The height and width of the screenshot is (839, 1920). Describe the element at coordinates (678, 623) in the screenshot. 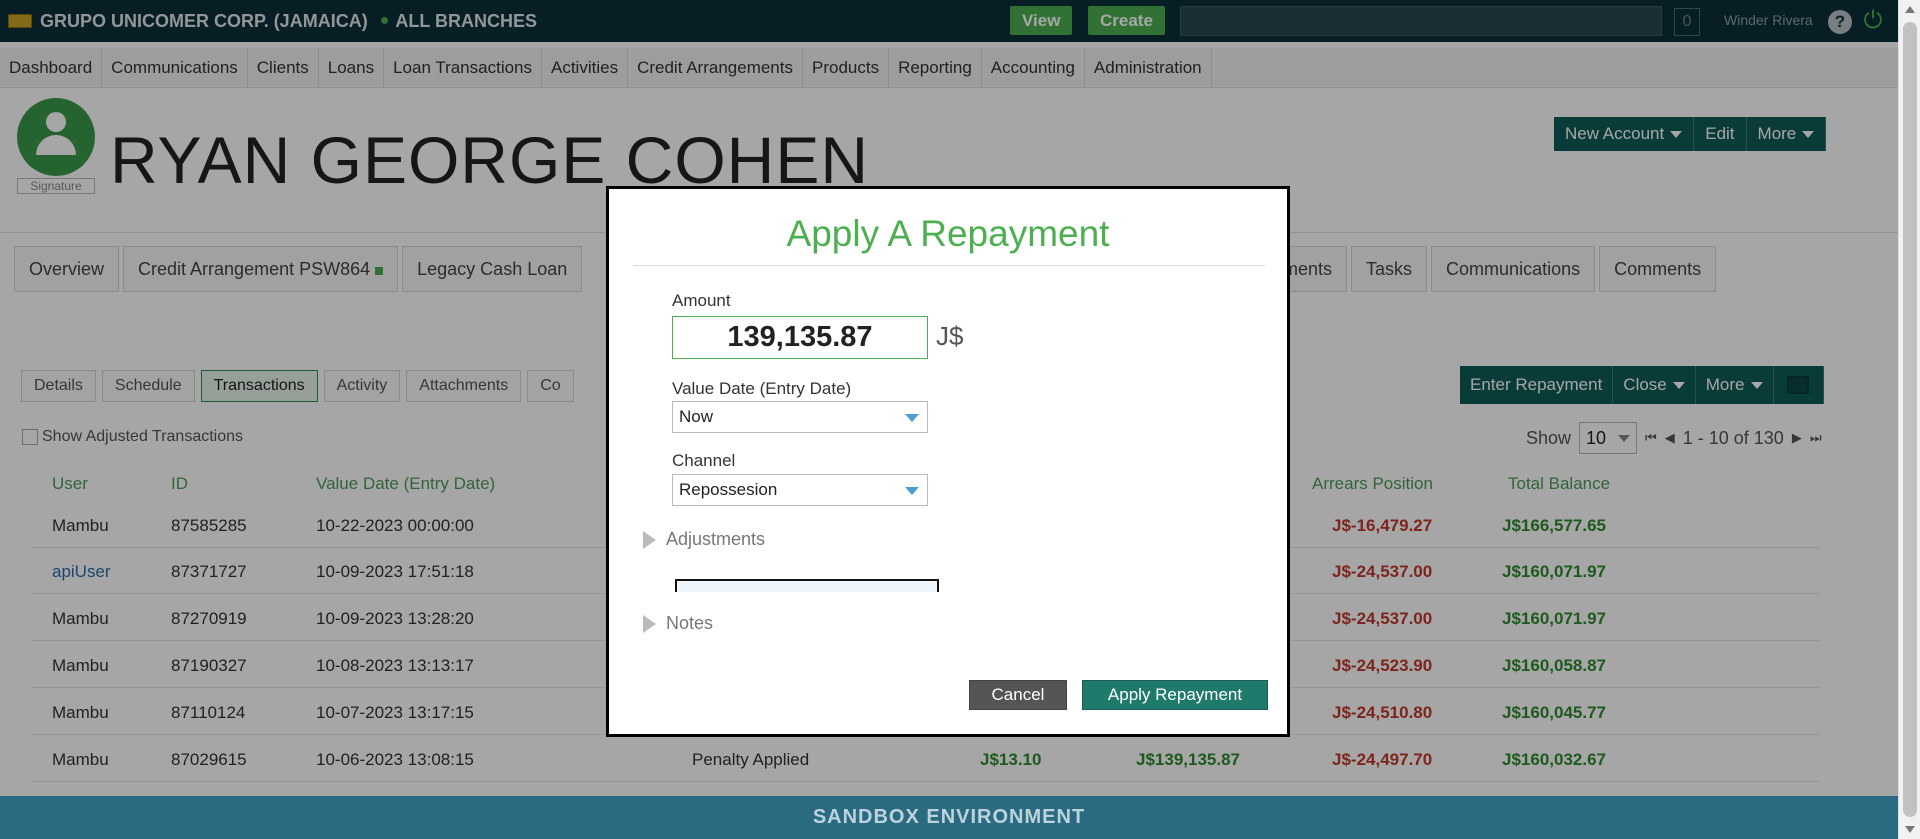

I see `notes-expander: Notes` at that location.